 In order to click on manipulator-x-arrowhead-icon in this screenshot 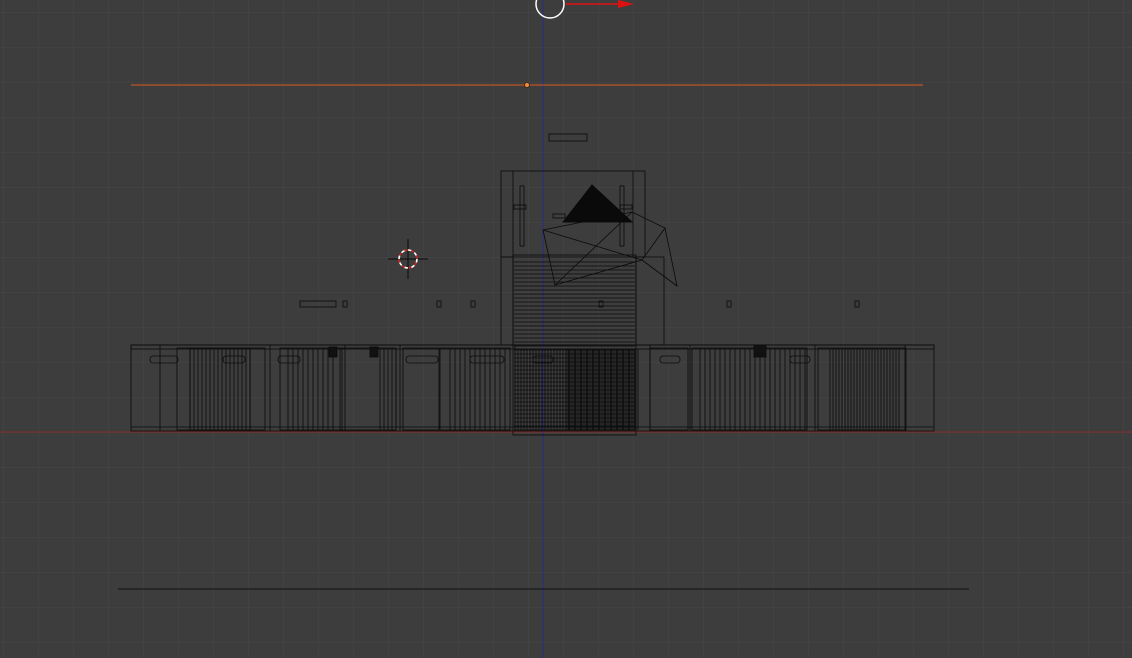, I will do `click(626, 4)`.